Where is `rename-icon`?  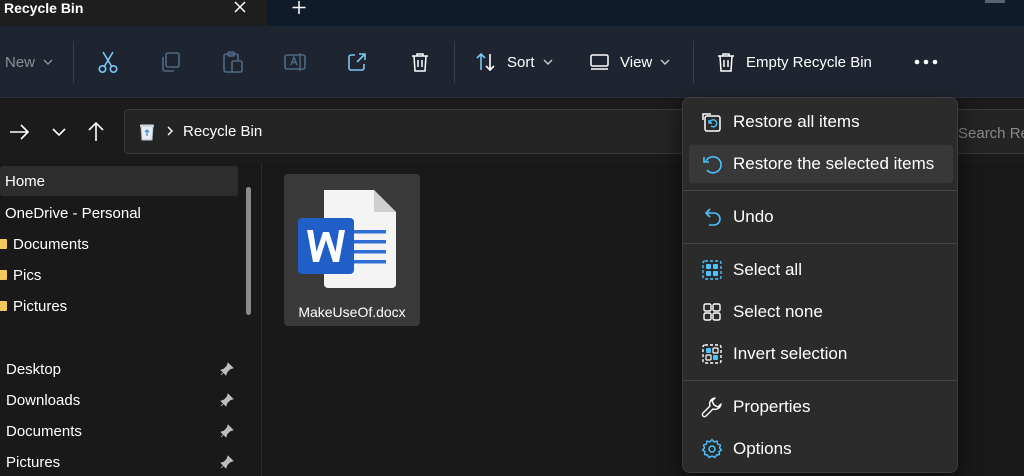
rename-icon is located at coordinates (295, 62).